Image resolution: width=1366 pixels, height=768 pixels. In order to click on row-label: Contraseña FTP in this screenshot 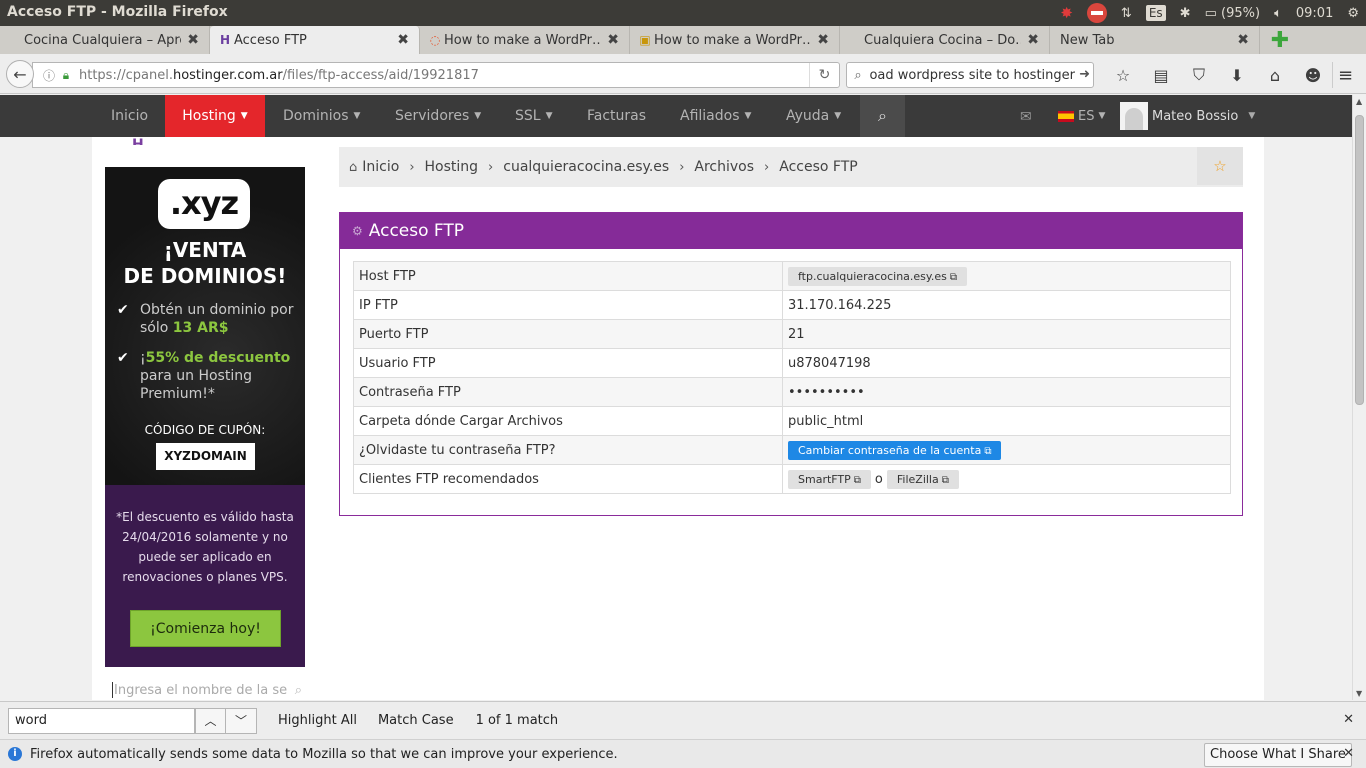, I will do `click(568, 392)`.